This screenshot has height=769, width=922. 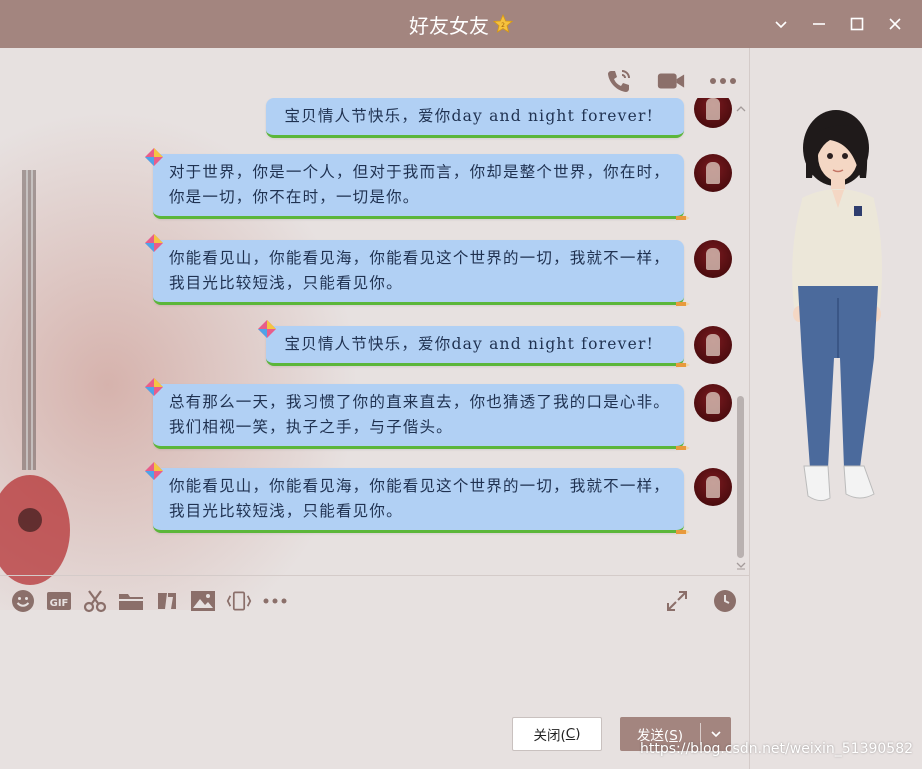 What do you see at coordinates (419, 402) in the screenshot?
I see `message-line: 总有那么一天，我习惯了你的直来直去，你也猜透了我的口是心非。` at bounding box center [419, 402].